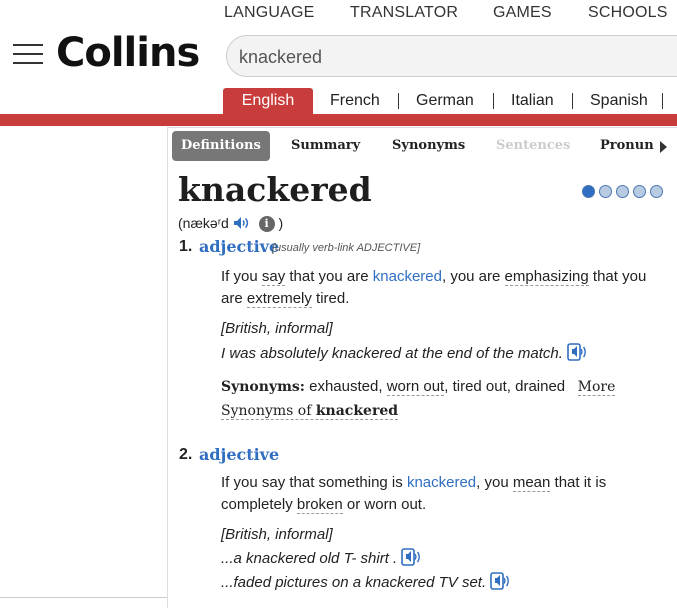  What do you see at coordinates (338, 120) in the screenshot?
I see `language-bar` at bounding box center [338, 120].